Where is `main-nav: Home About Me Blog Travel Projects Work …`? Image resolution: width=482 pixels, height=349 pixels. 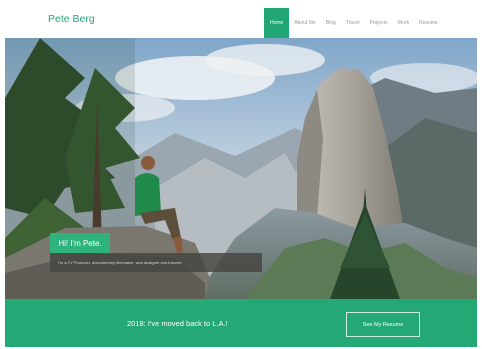 main-nav: Home About Me Blog Travel Projects Work … is located at coordinates (353, 23).